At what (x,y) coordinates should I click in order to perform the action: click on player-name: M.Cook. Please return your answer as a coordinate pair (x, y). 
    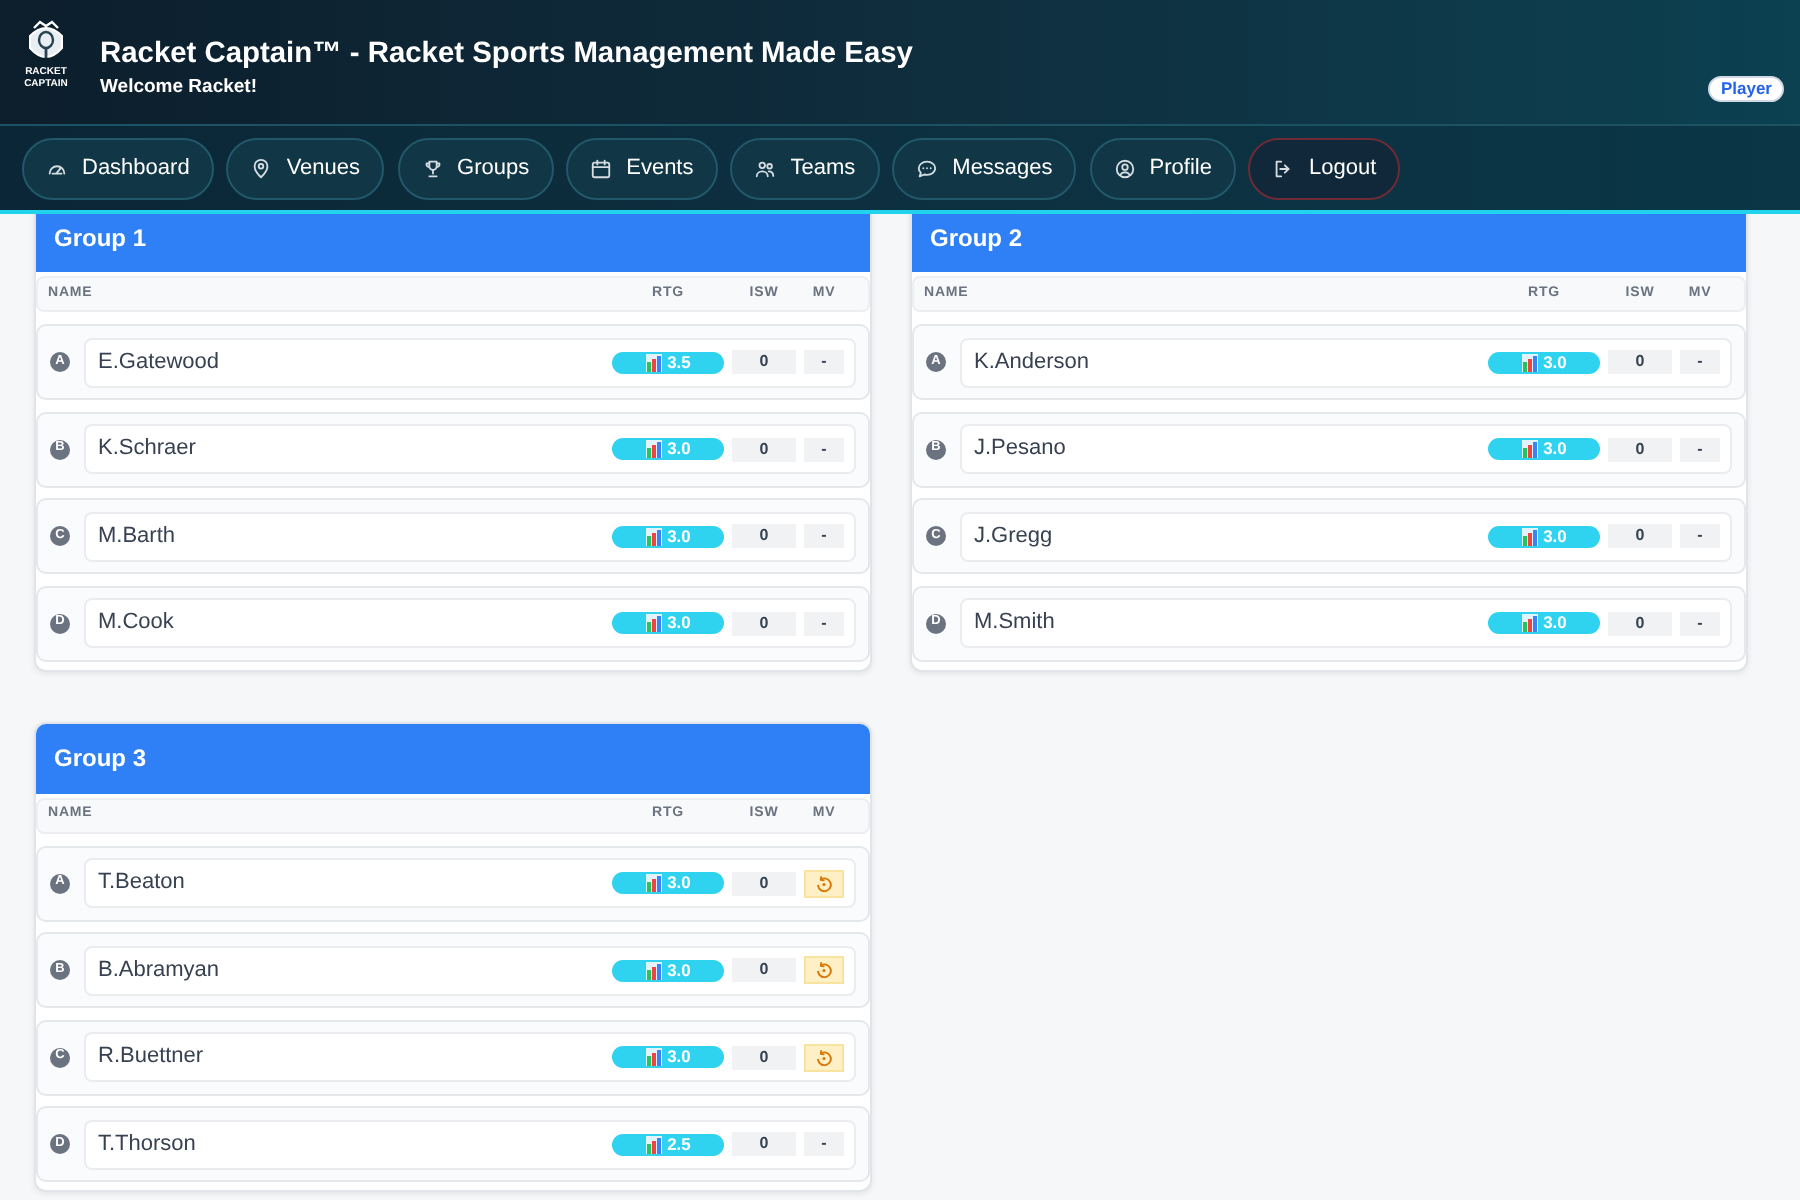
    Looking at the image, I should click on (137, 623).